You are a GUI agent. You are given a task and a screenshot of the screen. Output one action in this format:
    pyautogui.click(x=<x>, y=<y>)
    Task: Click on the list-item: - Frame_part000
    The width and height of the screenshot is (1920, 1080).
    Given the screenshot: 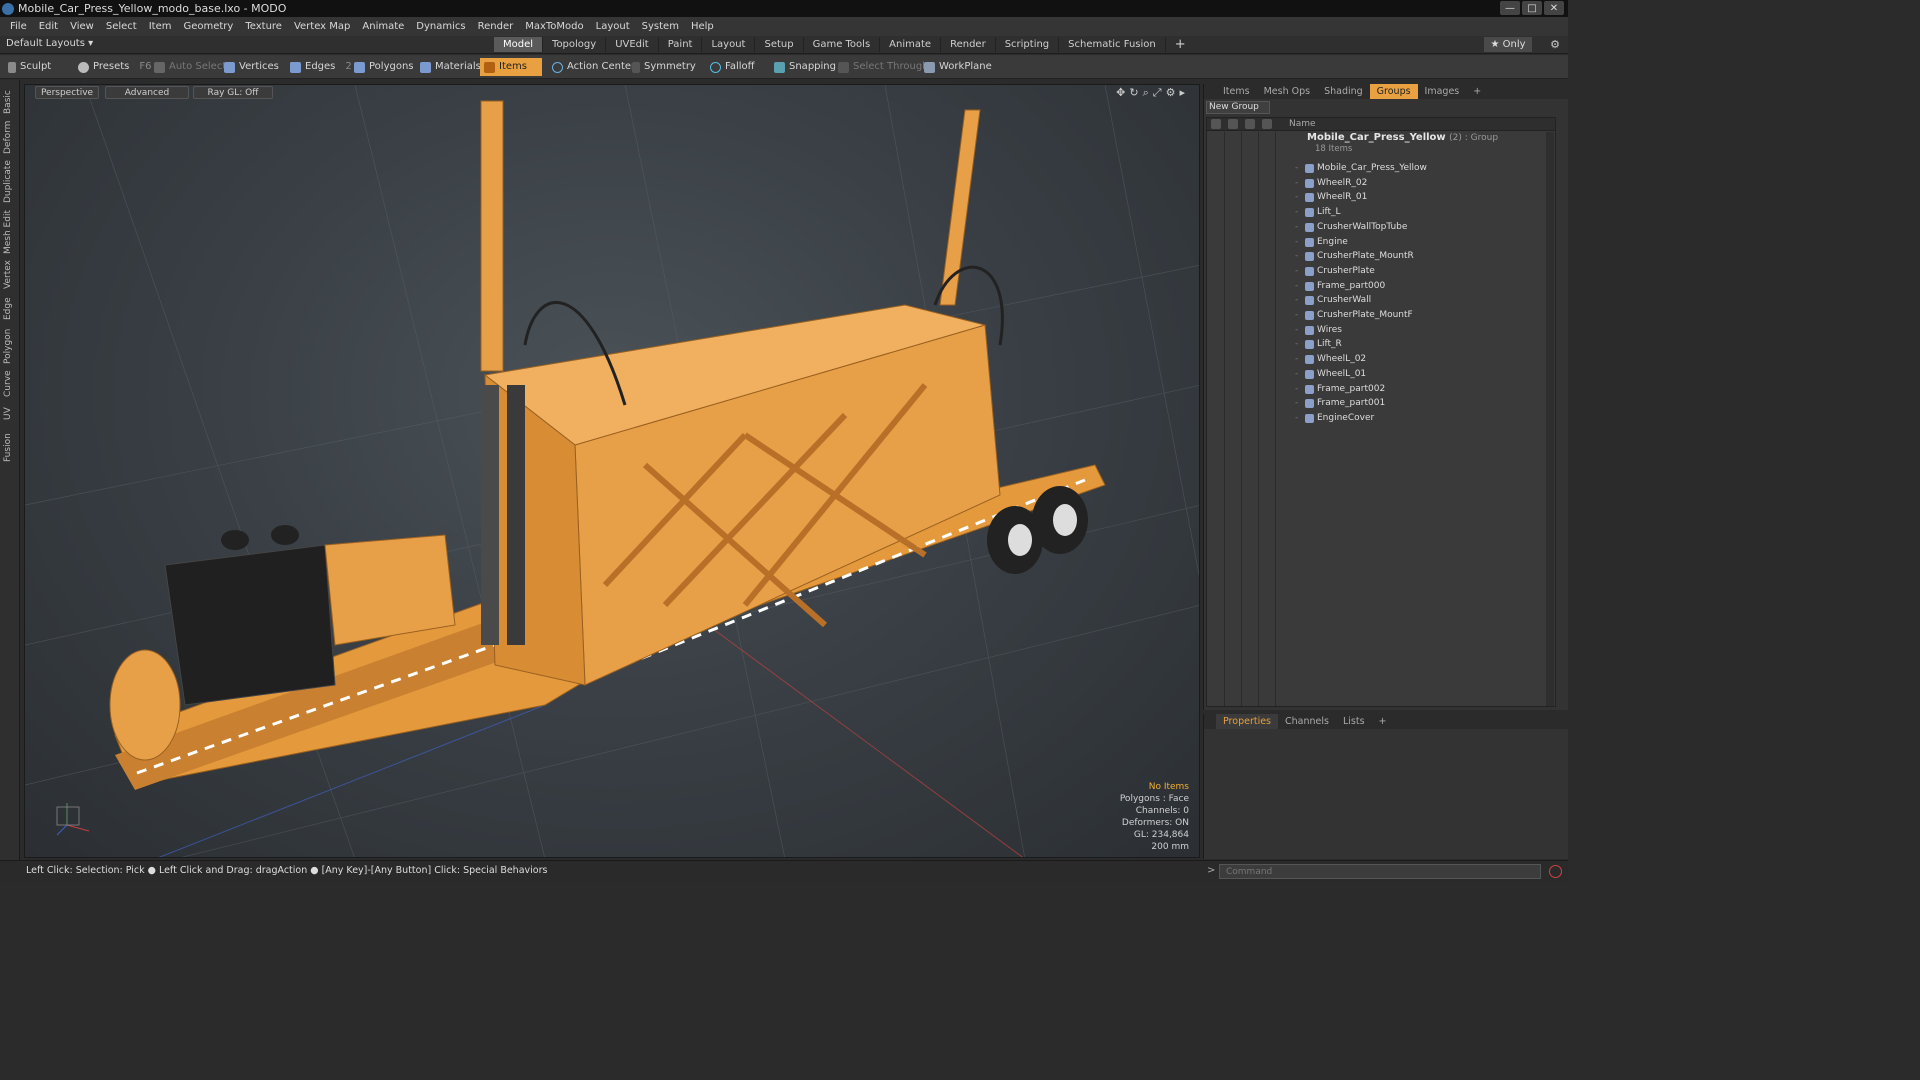 What is the action you would take?
    pyautogui.click(x=1381, y=286)
    